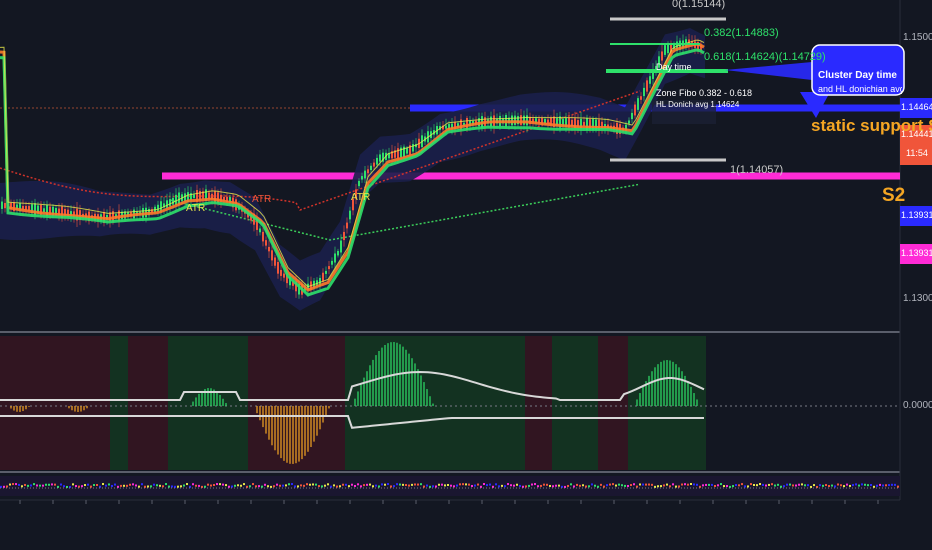  Describe the element at coordinates (917, 405) in the screenshot. I see `oscillator-axis-tick: 0.0000` at that location.